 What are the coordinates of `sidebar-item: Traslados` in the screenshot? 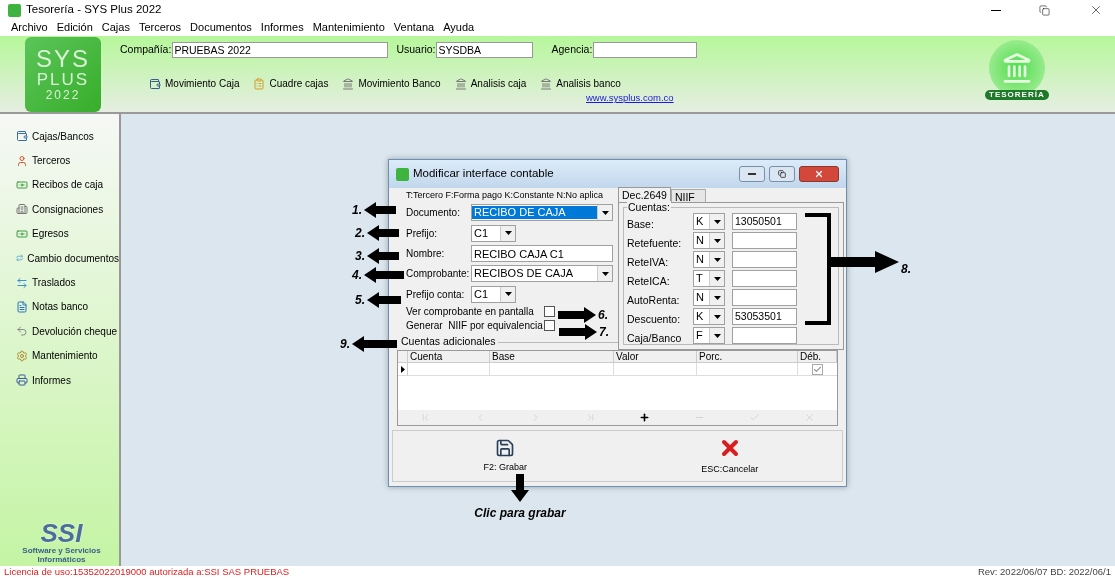 It's located at (67, 282).